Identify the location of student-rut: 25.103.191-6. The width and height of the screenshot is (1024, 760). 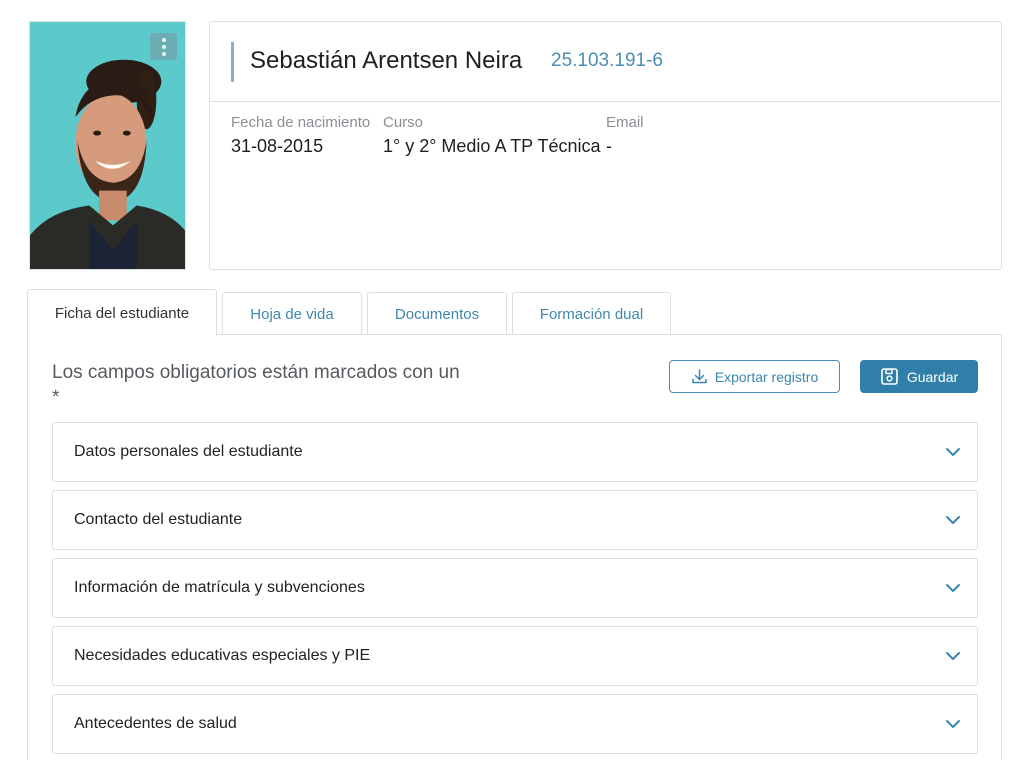
(607, 60).